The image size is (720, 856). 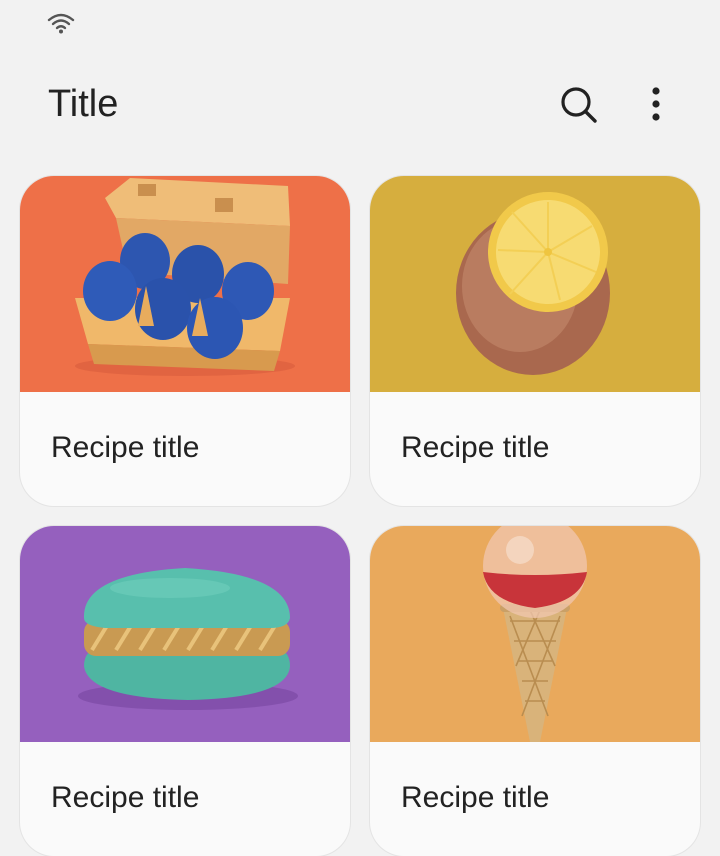 I want to click on status-bar, so click(x=360, y=23).